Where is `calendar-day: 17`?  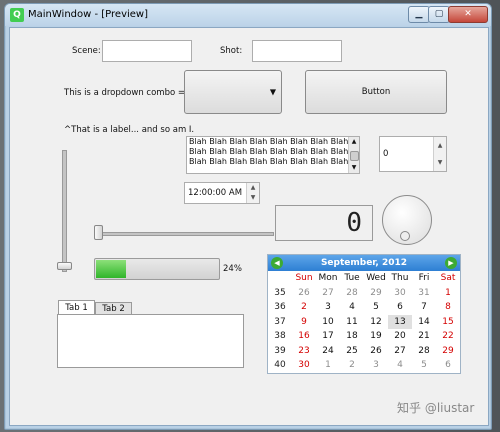 calendar-day: 17 is located at coordinates (328, 336).